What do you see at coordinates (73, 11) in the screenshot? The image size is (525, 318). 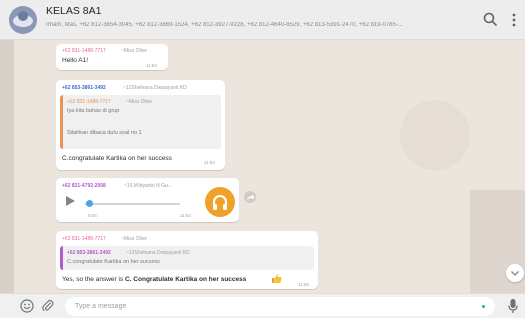 I see `chat-title: KELAS 8A1` at bounding box center [73, 11].